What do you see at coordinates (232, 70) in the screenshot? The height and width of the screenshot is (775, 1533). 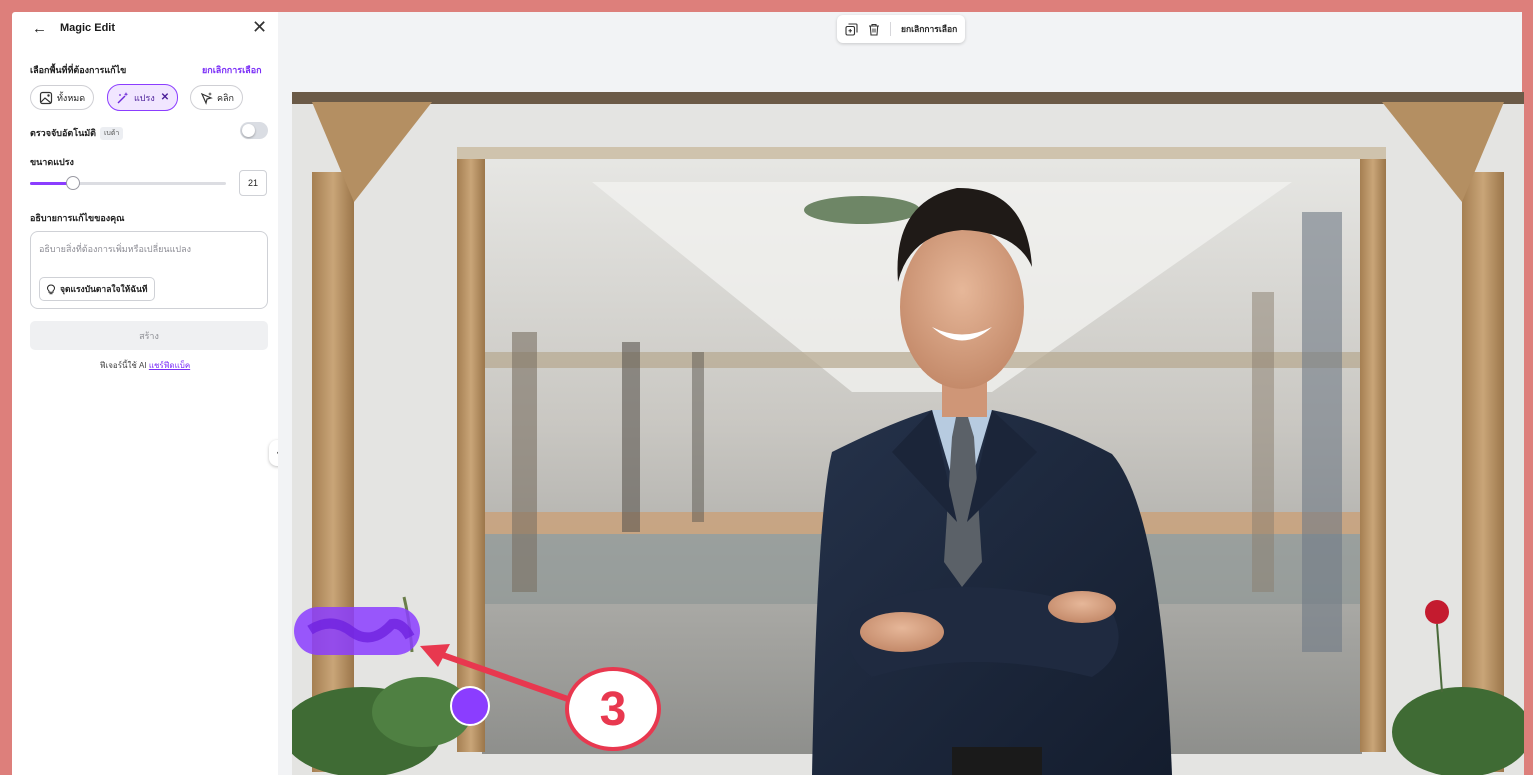 I see `deselect-link: ยกเลิกการเลือก` at bounding box center [232, 70].